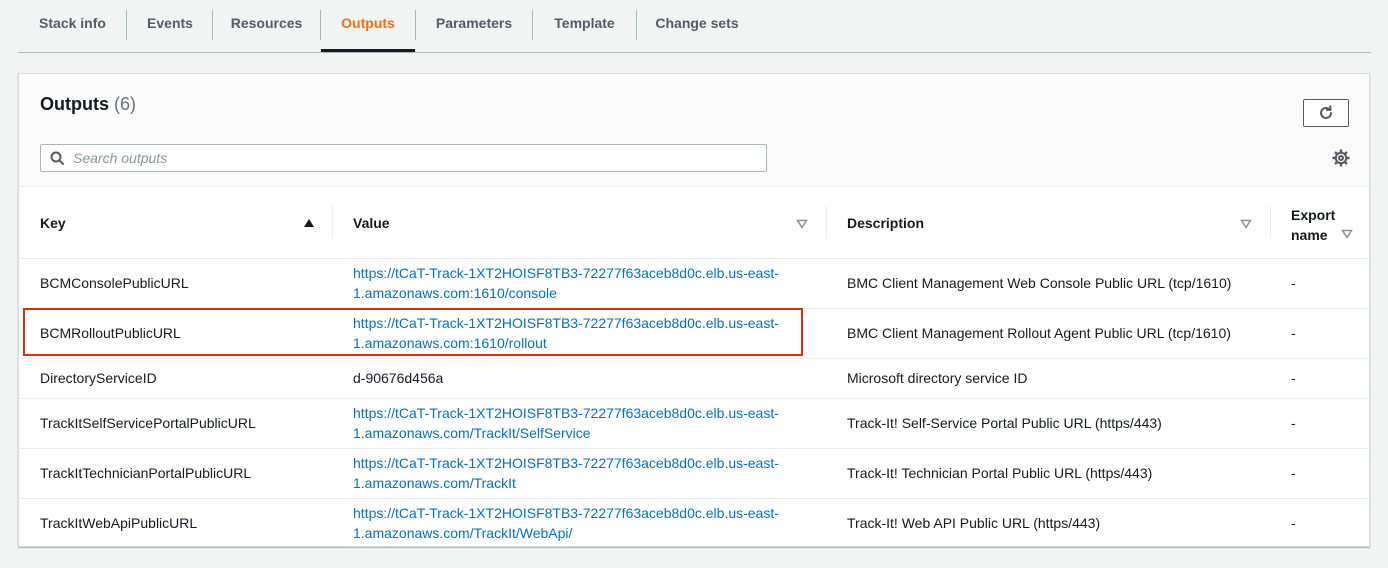  What do you see at coordinates (170, 23) in the screenshot?
I see `tab-events: Events` at bounding box center [170, 23].